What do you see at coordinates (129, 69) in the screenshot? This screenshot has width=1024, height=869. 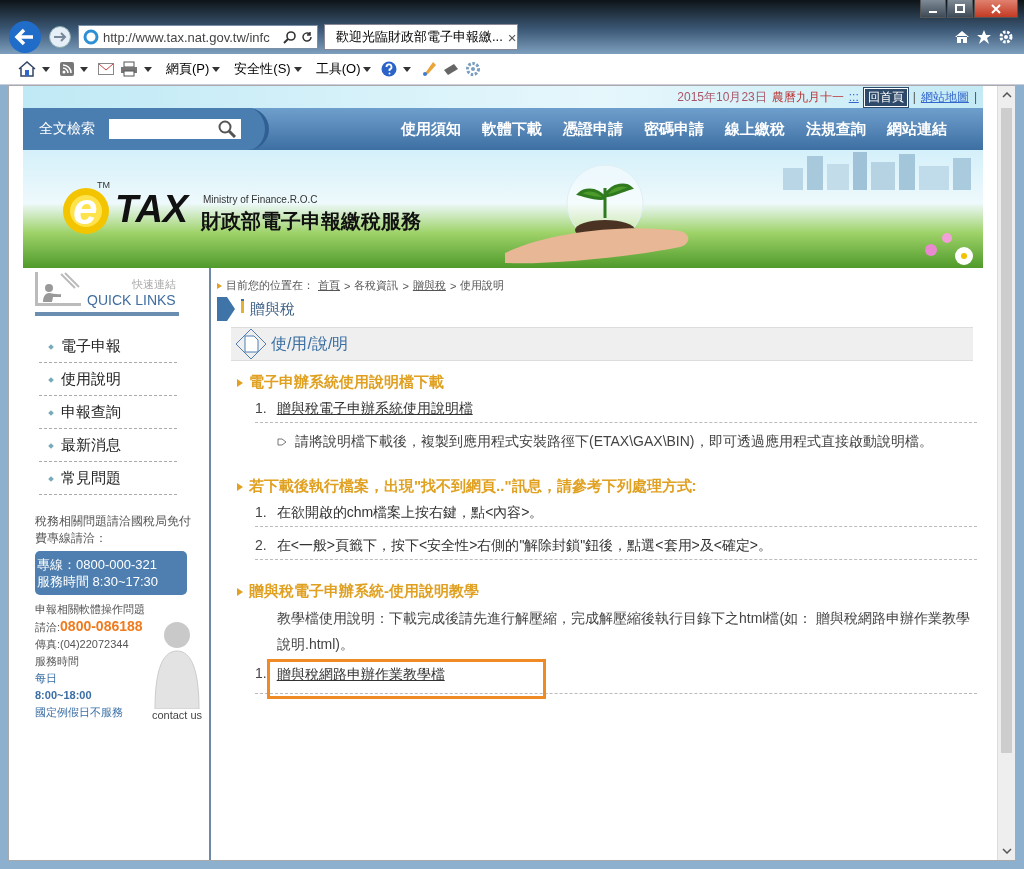 I see `printer-icon` at bounding box center [129, 69].